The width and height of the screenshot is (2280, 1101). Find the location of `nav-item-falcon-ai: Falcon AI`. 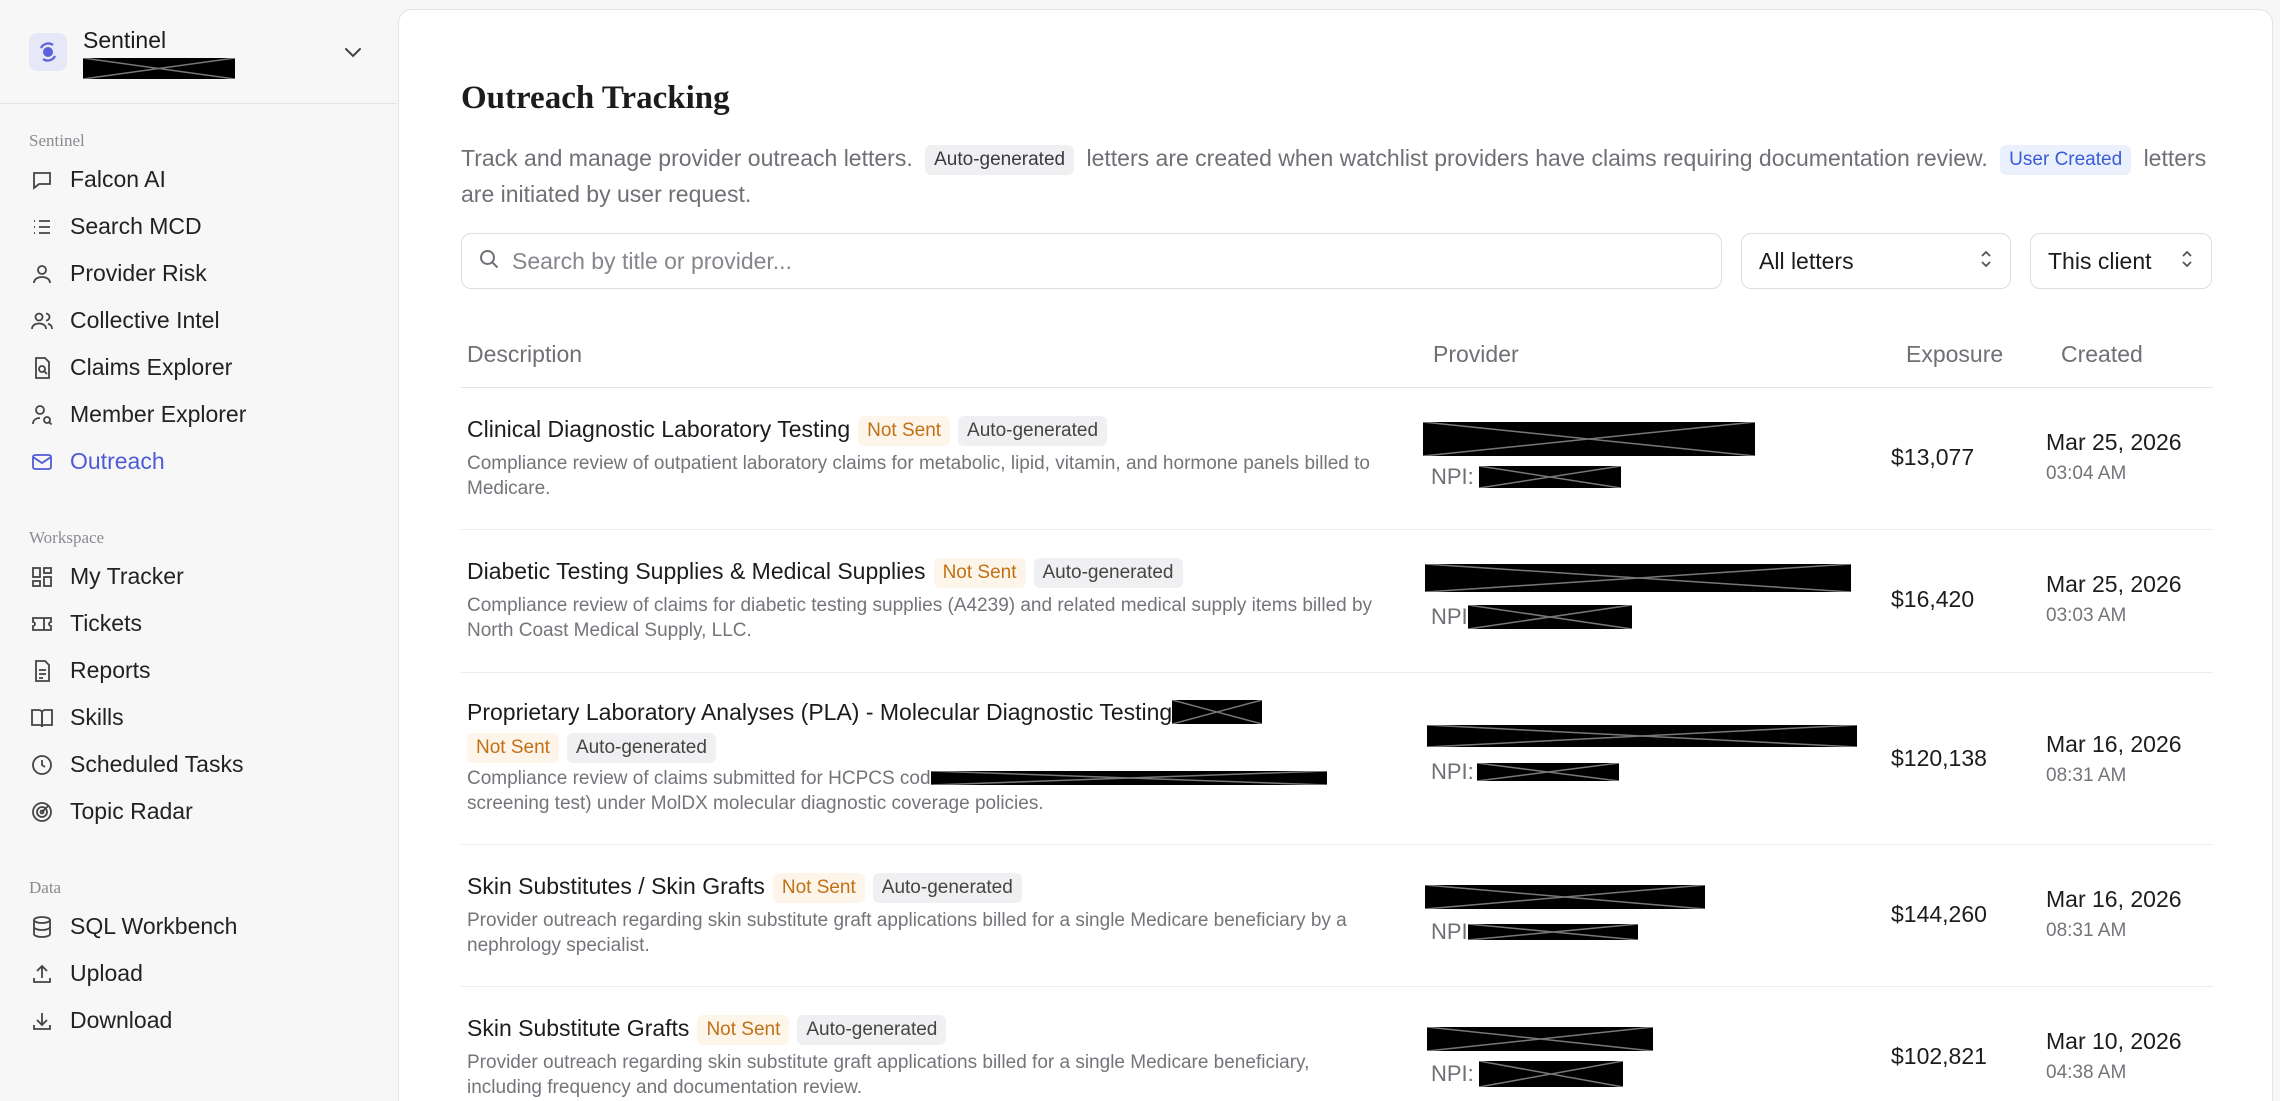

nav-item-falcon-ai: Falcon AI is located at coordinates (198, 179).